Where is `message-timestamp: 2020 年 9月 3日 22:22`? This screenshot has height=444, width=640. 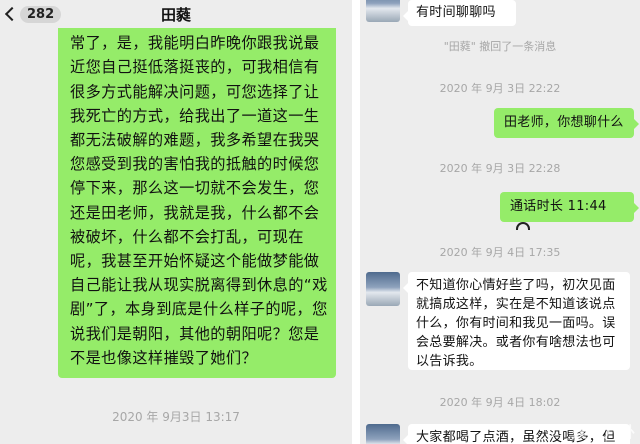 message-timestamp: 2020 年 9月 3日 22:22 is located at coordinates (500, 88).